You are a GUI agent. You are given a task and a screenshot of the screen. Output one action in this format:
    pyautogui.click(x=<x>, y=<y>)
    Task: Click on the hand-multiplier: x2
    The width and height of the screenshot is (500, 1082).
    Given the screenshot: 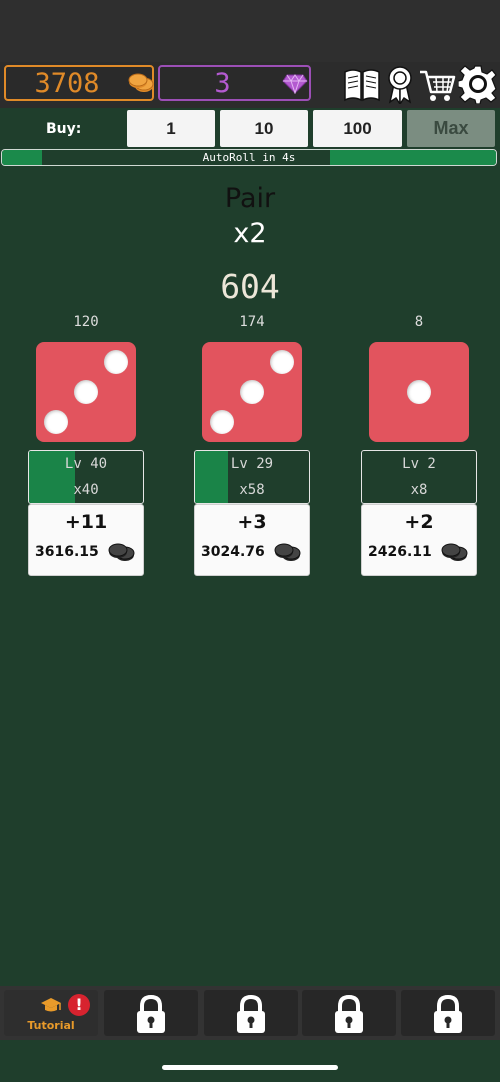 What is the action you would take?
    pyautogui.click(x=250, y=233)
    